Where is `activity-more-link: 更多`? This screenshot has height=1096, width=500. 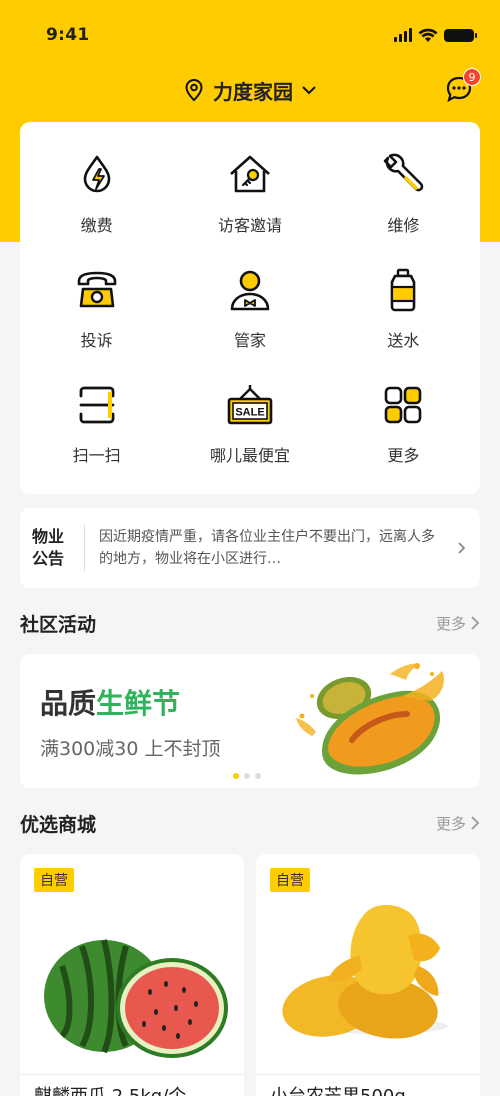 activity-more-link: 更多 is located at coordinates (458, 623).